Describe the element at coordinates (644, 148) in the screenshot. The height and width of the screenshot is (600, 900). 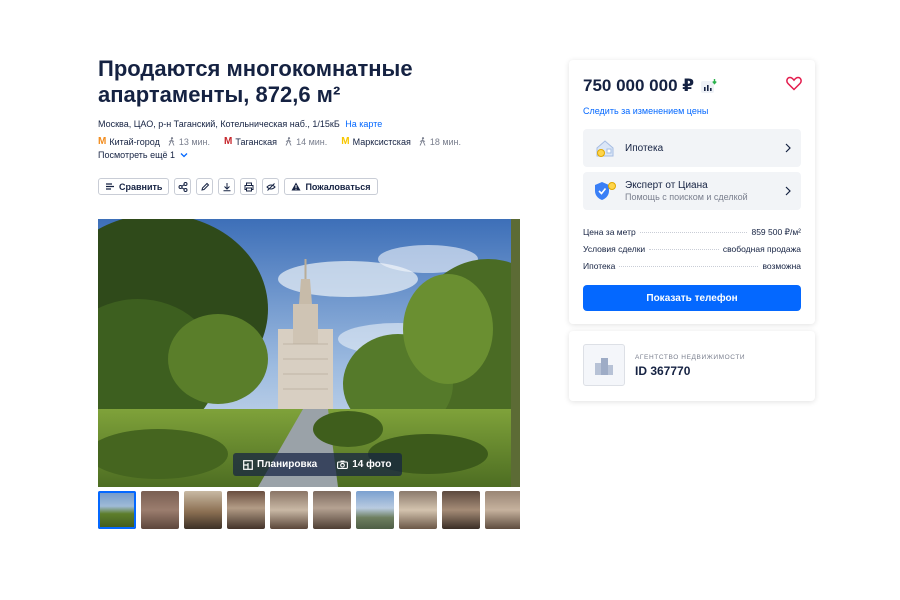
I see `mortgage-label: Ипотека` at that location.